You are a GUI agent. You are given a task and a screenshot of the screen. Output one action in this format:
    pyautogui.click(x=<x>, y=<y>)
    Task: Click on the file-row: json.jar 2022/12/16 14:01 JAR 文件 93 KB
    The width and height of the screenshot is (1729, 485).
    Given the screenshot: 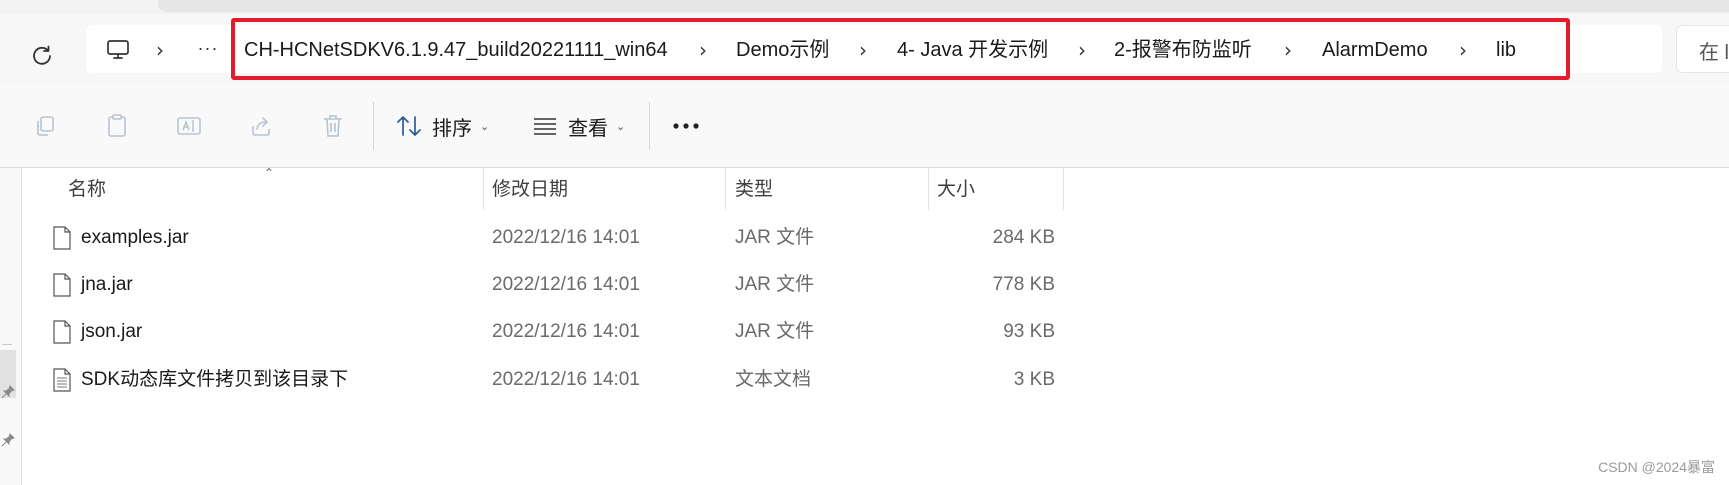 What is the action you would take?
    pyautogui.click(x=560, y=332)
    